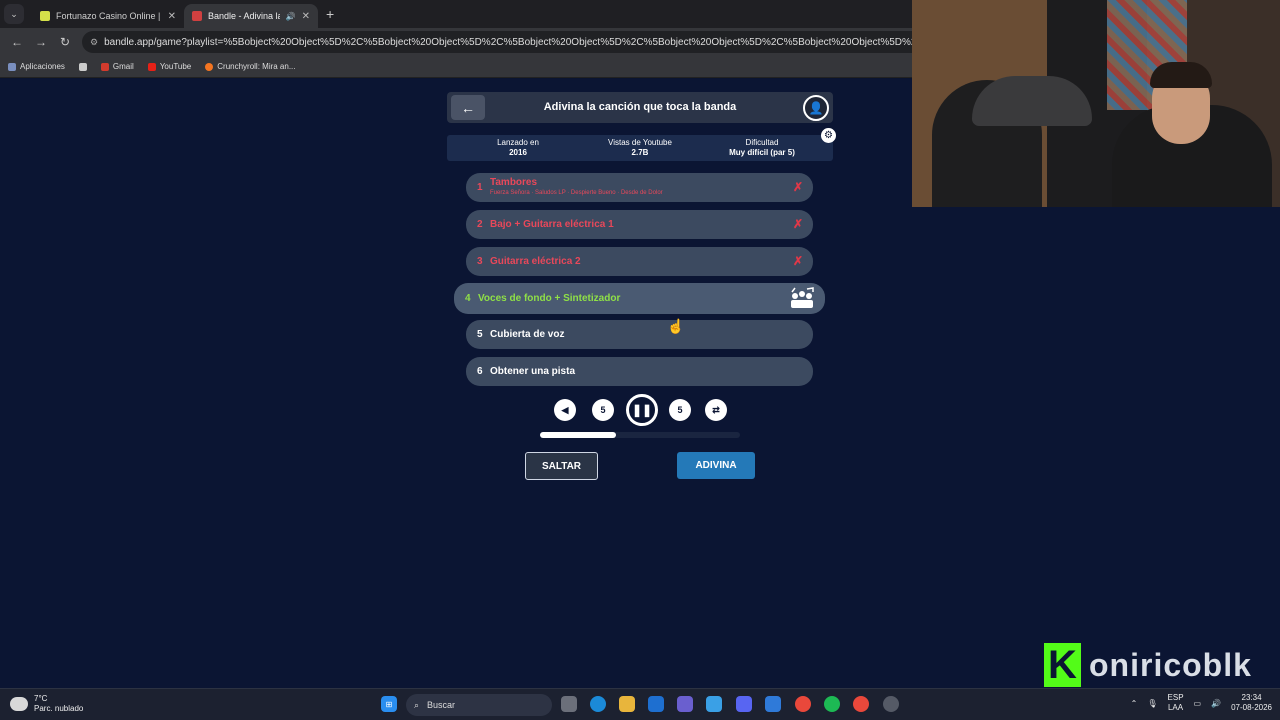 The width and height of the screenshot is (1280, 720). What do you see at coordinates (82, 66) in the screenshot?
I see `bookmark-grid` at bounding box center [82, 66].